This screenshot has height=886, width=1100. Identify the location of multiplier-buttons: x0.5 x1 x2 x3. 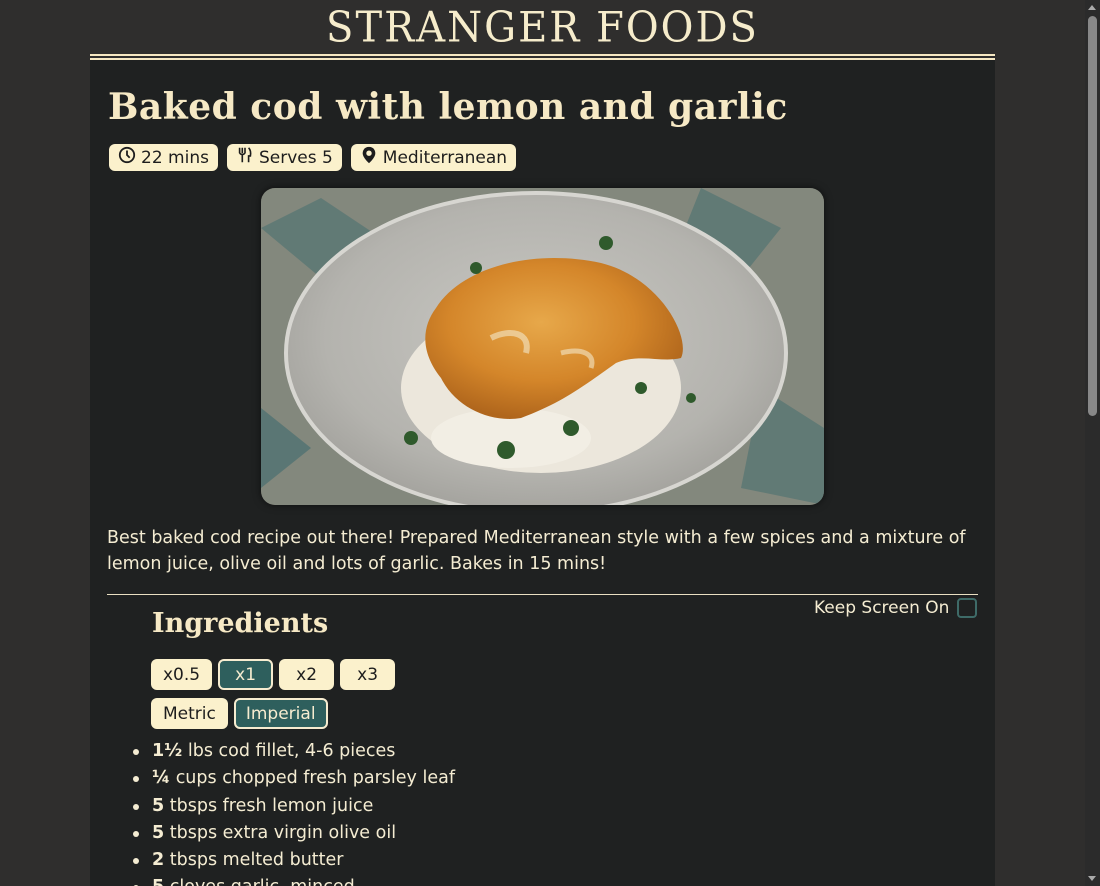
(273, 674).